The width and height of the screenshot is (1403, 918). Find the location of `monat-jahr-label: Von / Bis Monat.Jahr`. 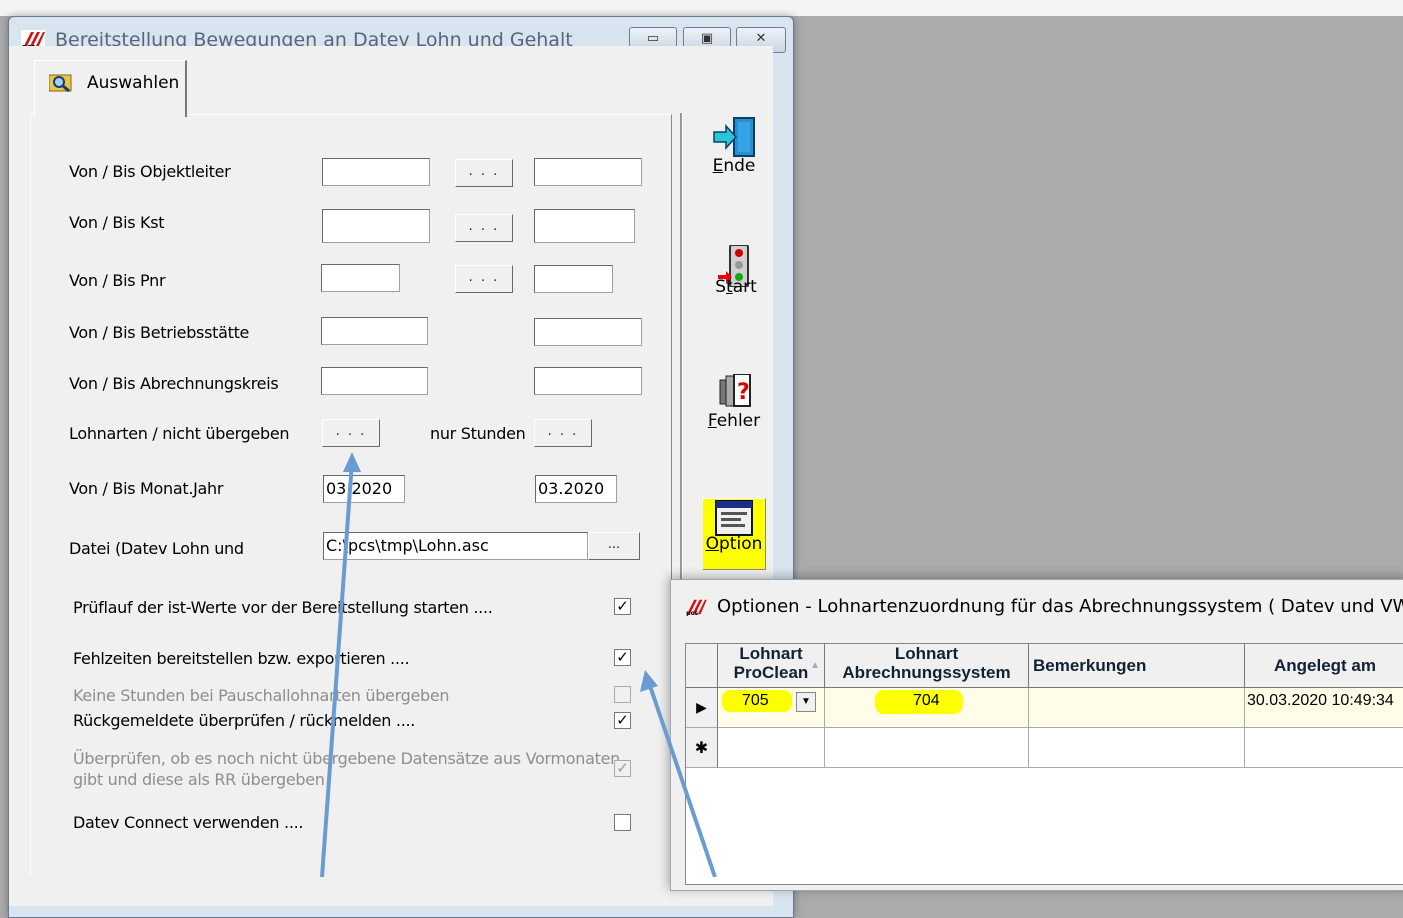

monat-jahr-label: Von / Bis Monat.Jahr is located at coordinates (146, 488).